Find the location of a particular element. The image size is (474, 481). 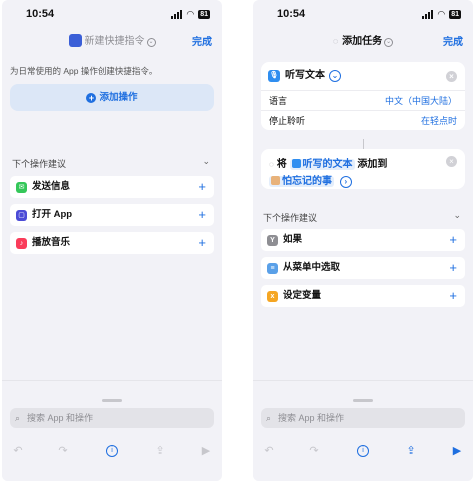

suggestions-list: Y 如果 + ≡ 从菜单中选取 + x 设定变量 + is located at coordinates (363, 271).